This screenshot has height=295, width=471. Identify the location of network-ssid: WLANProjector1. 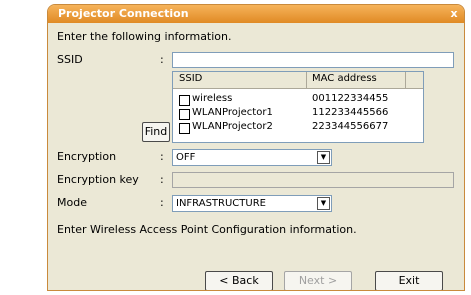
(232, 112).